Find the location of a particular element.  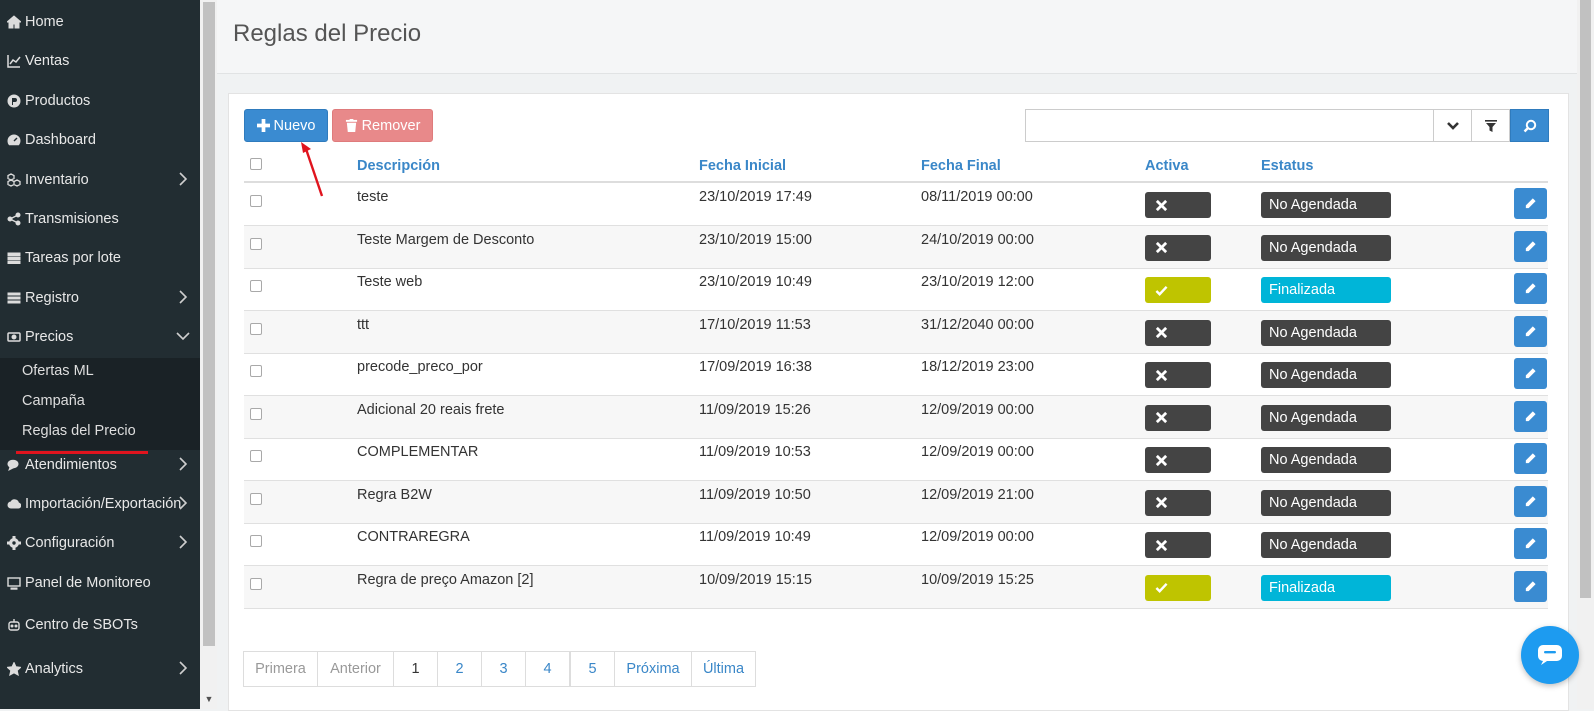

column-header-estatus: Estatus is located at coordinates (1287, 166).